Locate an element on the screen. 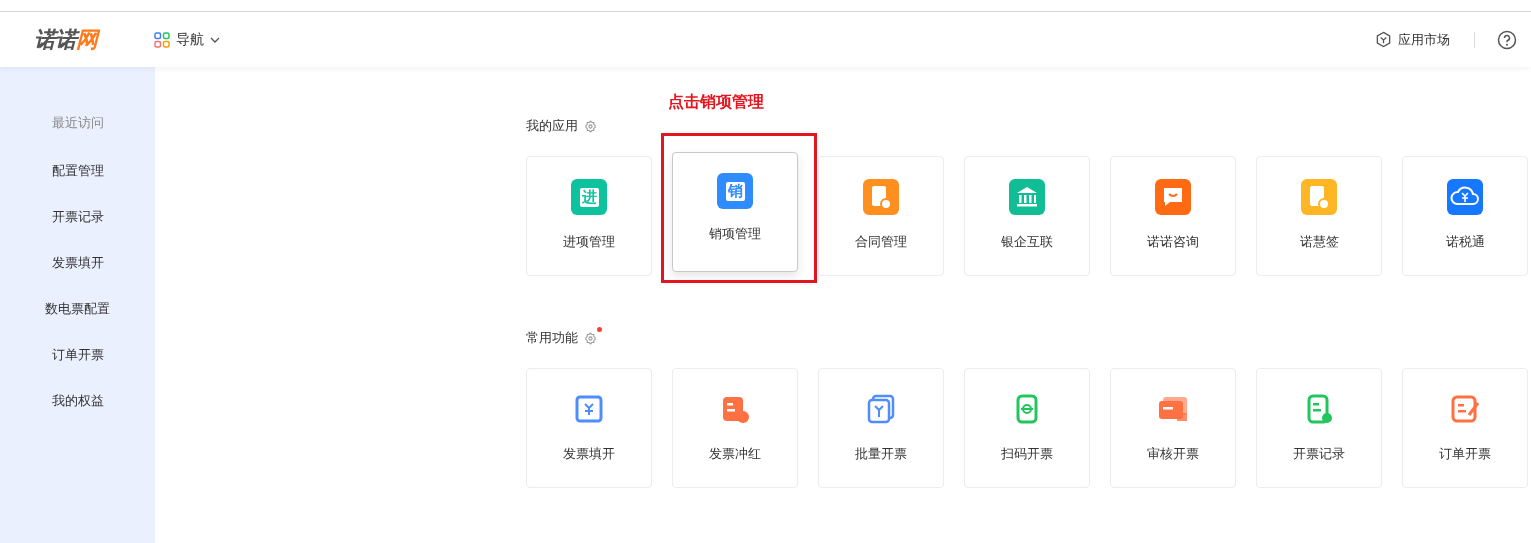  app-card: 诺慧签 is located at coordinates (1319, 216).